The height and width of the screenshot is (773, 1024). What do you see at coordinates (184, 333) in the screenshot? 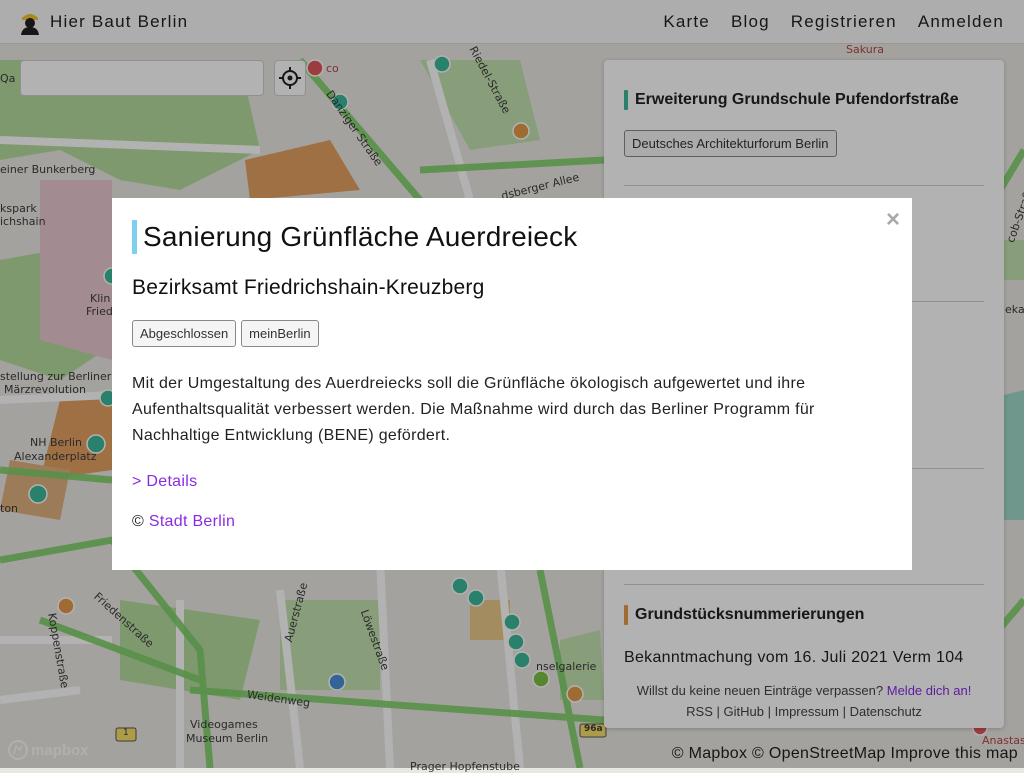
I see `status-tag: Abgeschlossen` at bounding box center [184, 333].